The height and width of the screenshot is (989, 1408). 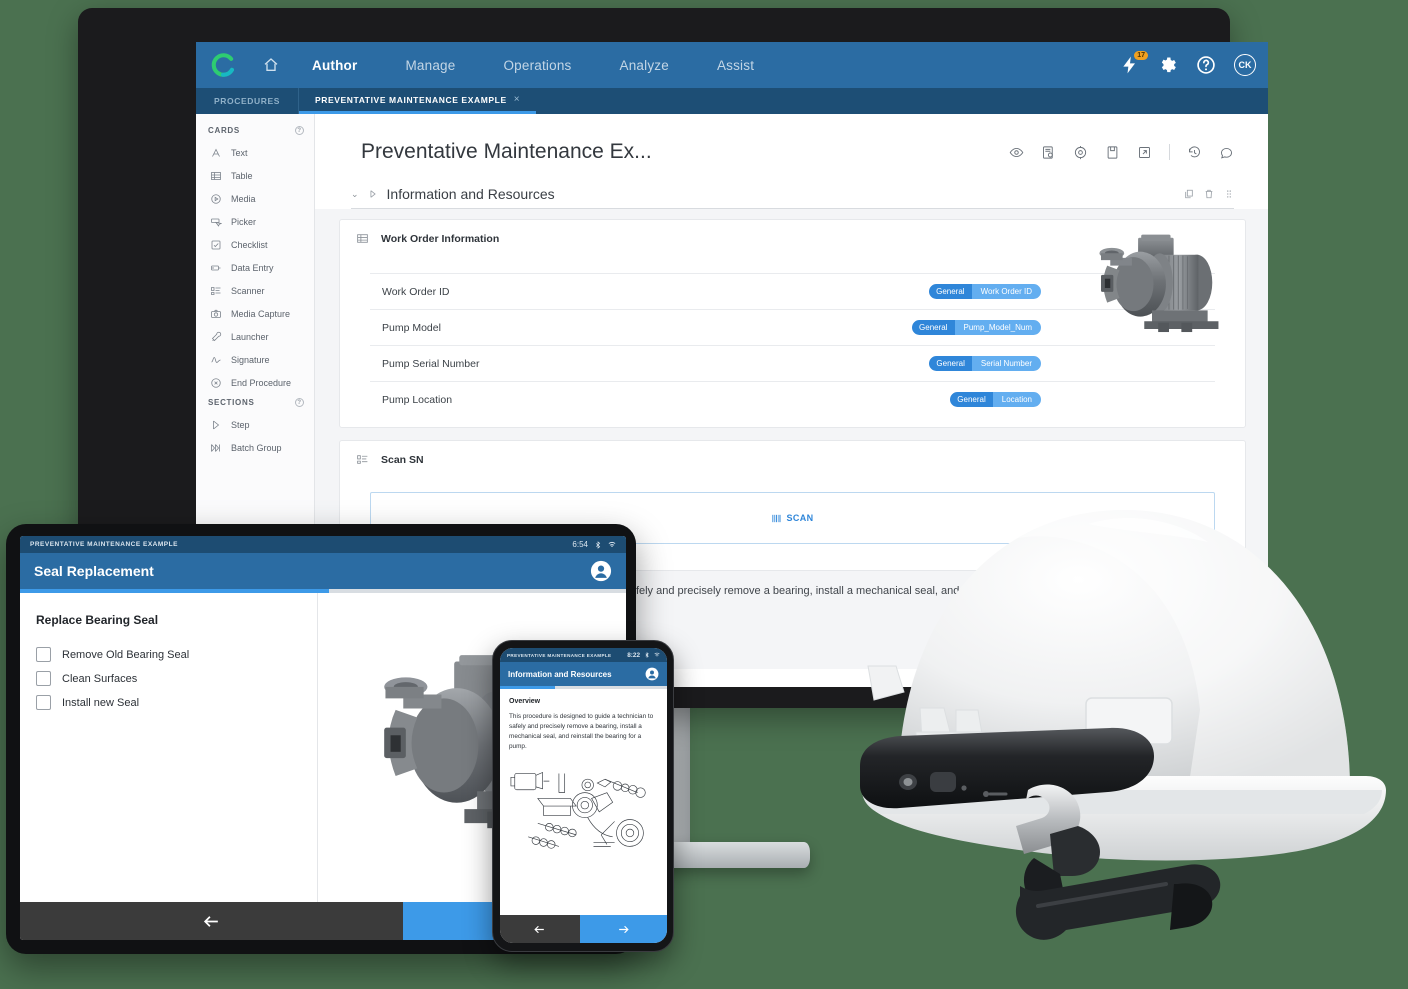 What do you see at coordinates (997, 327) in the screenshot?
I see `tag-value: Pump_Model_Num` at bounding box center [997, 327].